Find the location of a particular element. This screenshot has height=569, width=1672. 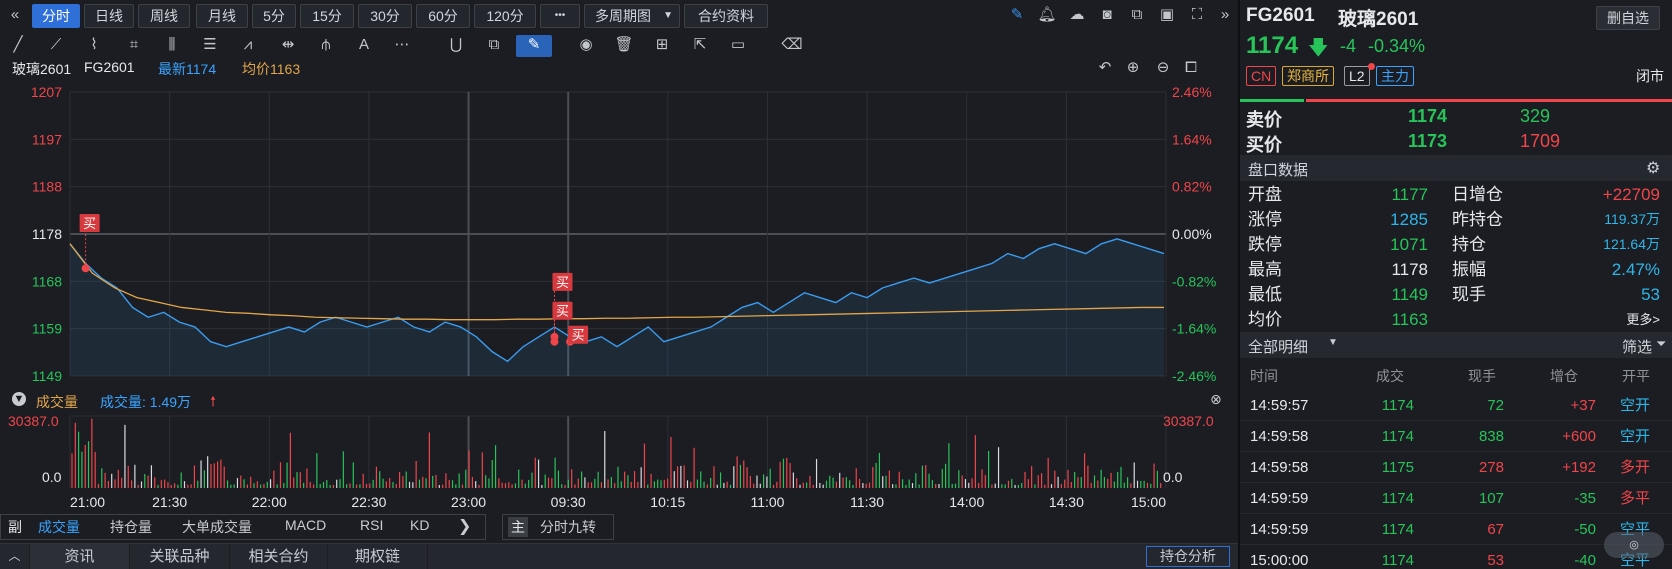

stat-value-2: 53 is located at coordinates (1650, 294).